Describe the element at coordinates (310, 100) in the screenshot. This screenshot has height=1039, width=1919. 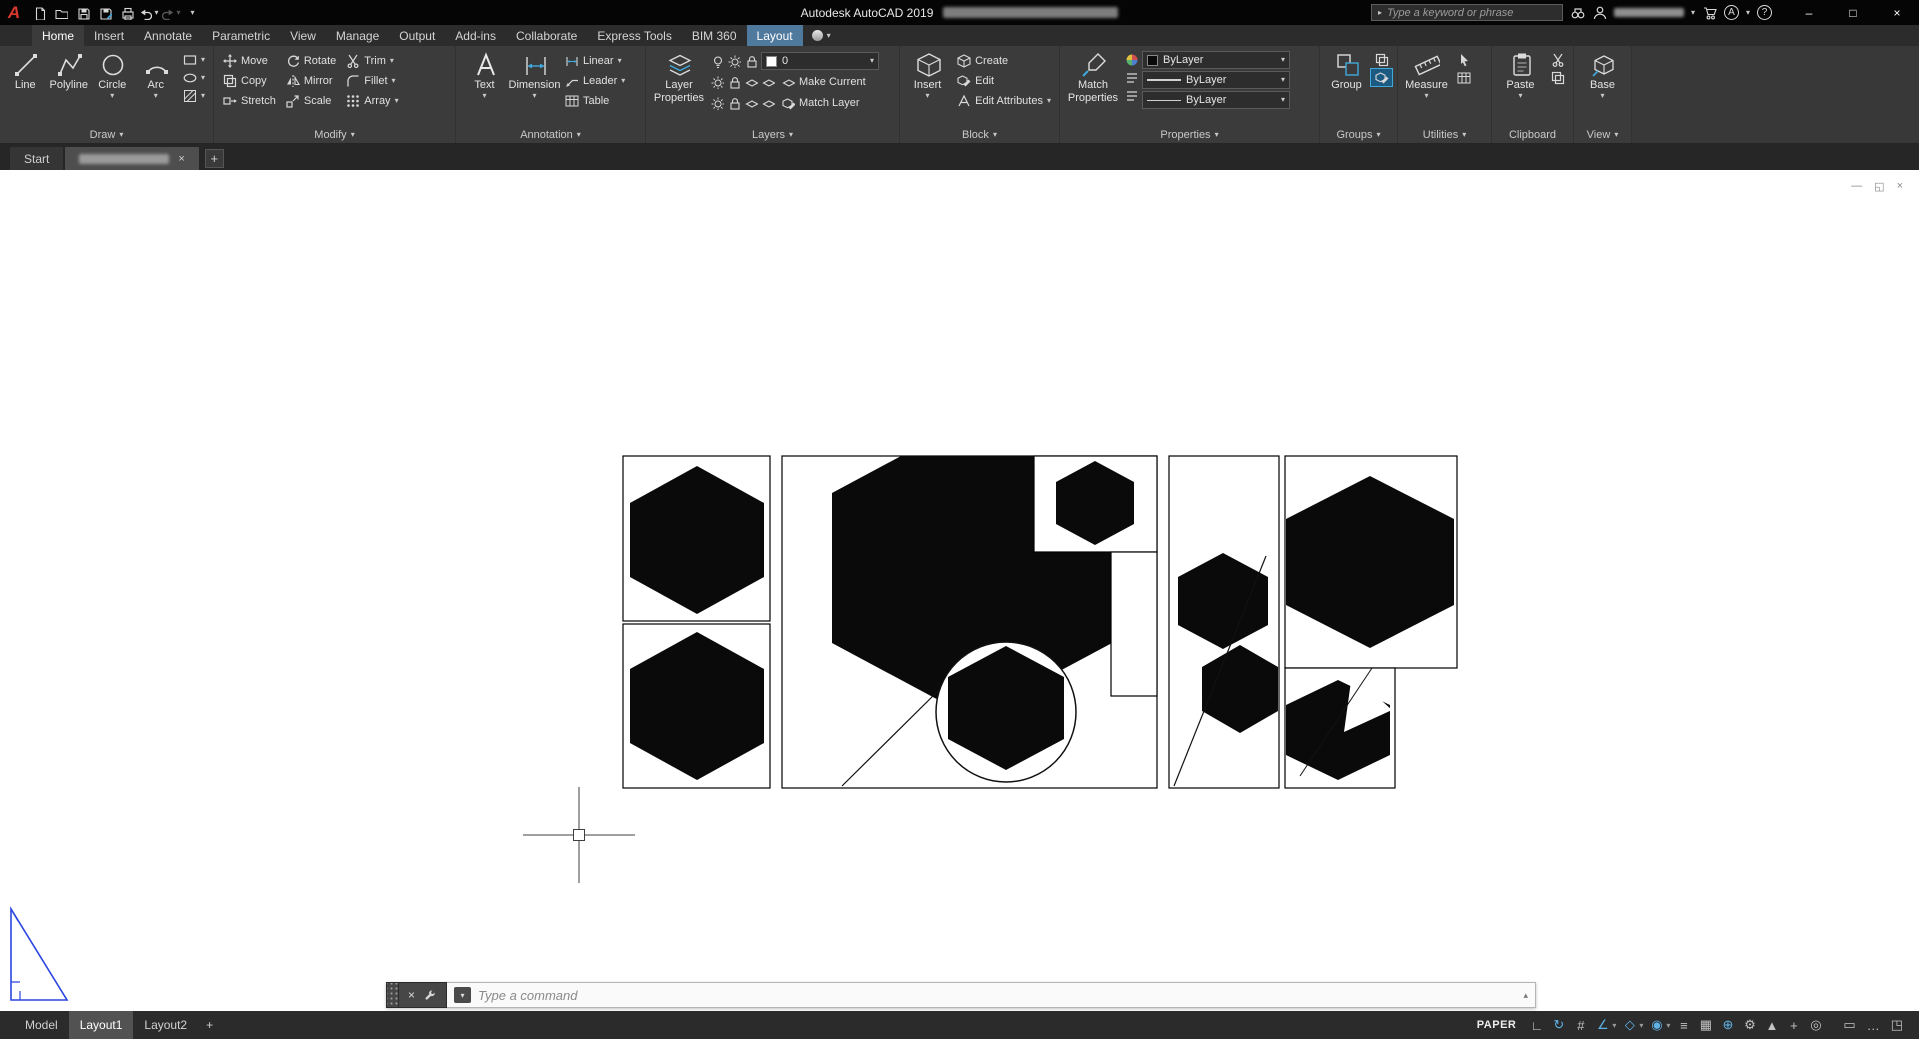
I see `scale-button: Scale` at that location.